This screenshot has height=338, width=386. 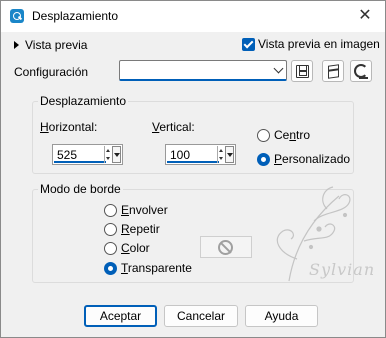 I want to click on vertical-spinner: 100, so click(x=200, y=154).